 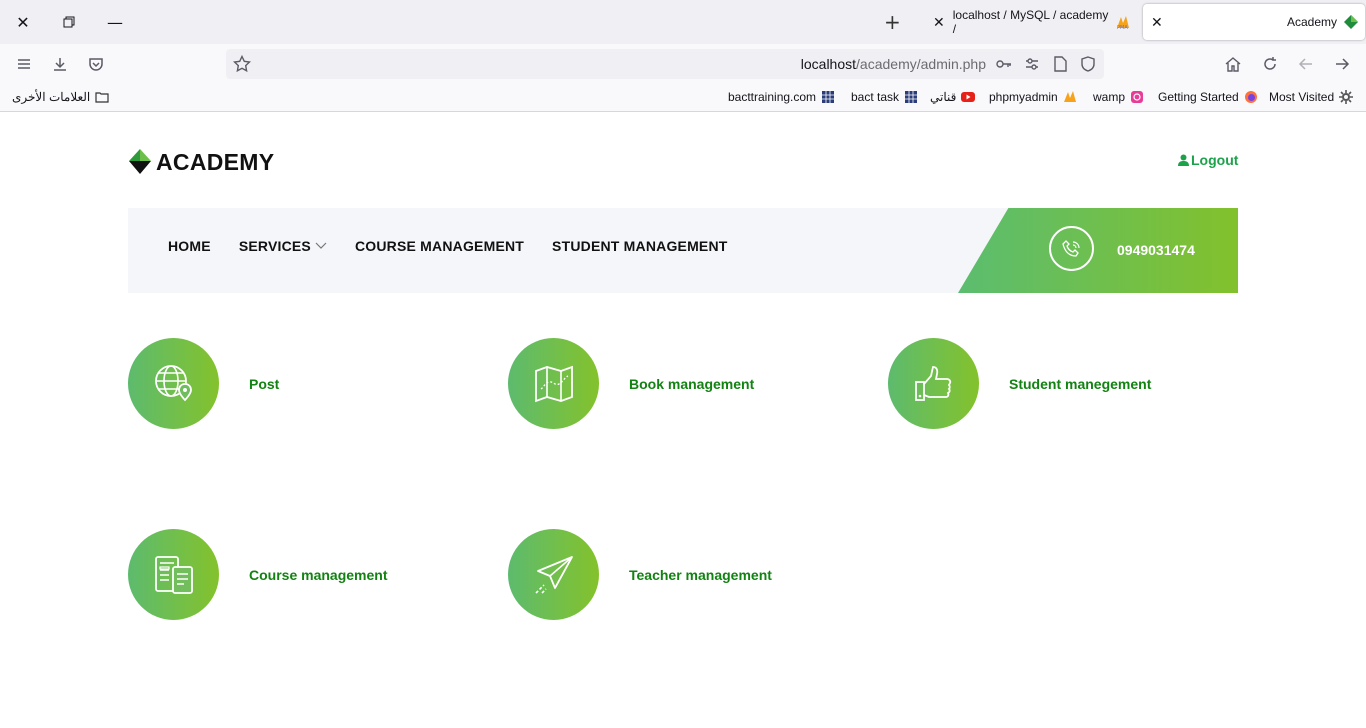 What do you see at coordinates (1069, 96) in the screenshot?
I see `phpmyadmin-icon` at bounding box center [1069, 96].